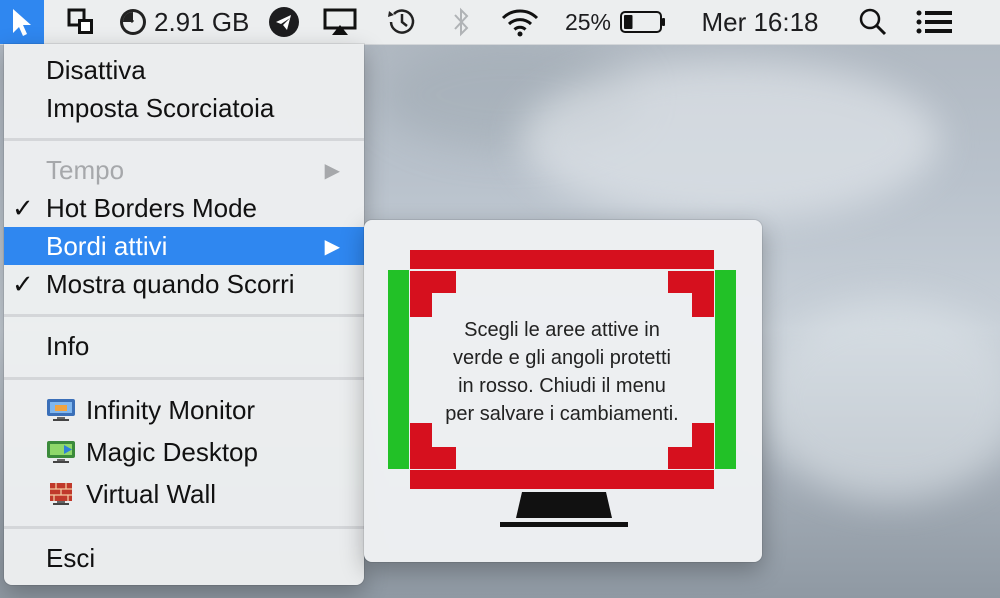  What do you see at coordinates (398, 369) in the screenshot?
I see `left-edge-active` at bounding box center [398, 369].